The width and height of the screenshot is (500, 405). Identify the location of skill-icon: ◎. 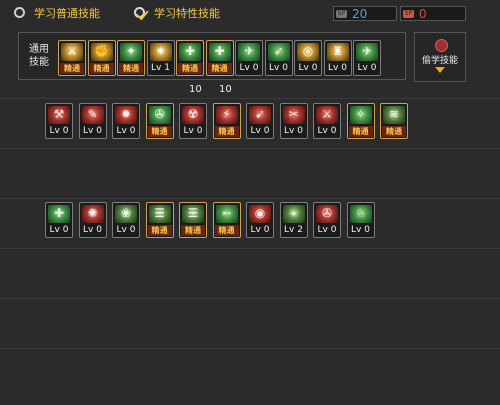
(308, 52).